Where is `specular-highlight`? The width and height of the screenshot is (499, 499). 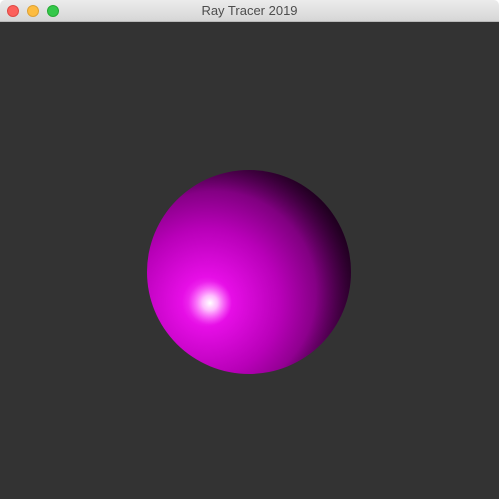
specular-highlight is located at coordinates (210, 303).